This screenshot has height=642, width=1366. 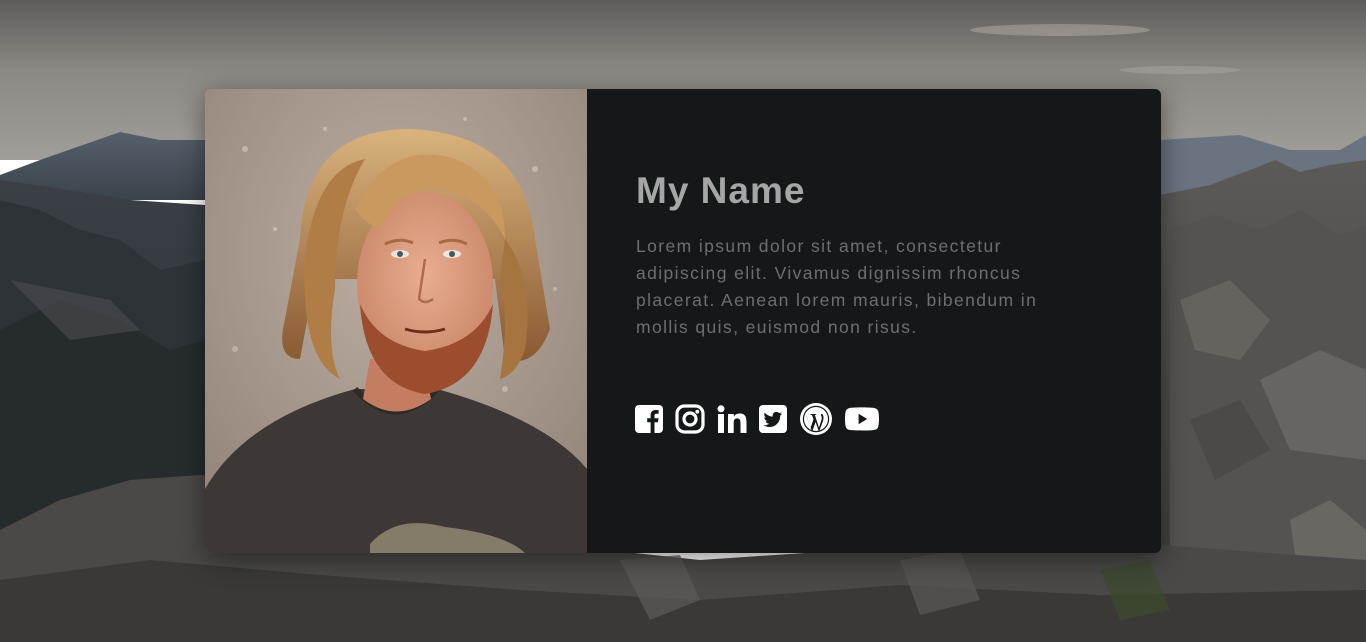 I want to click on twitter-link, so click(x=773, y=418).